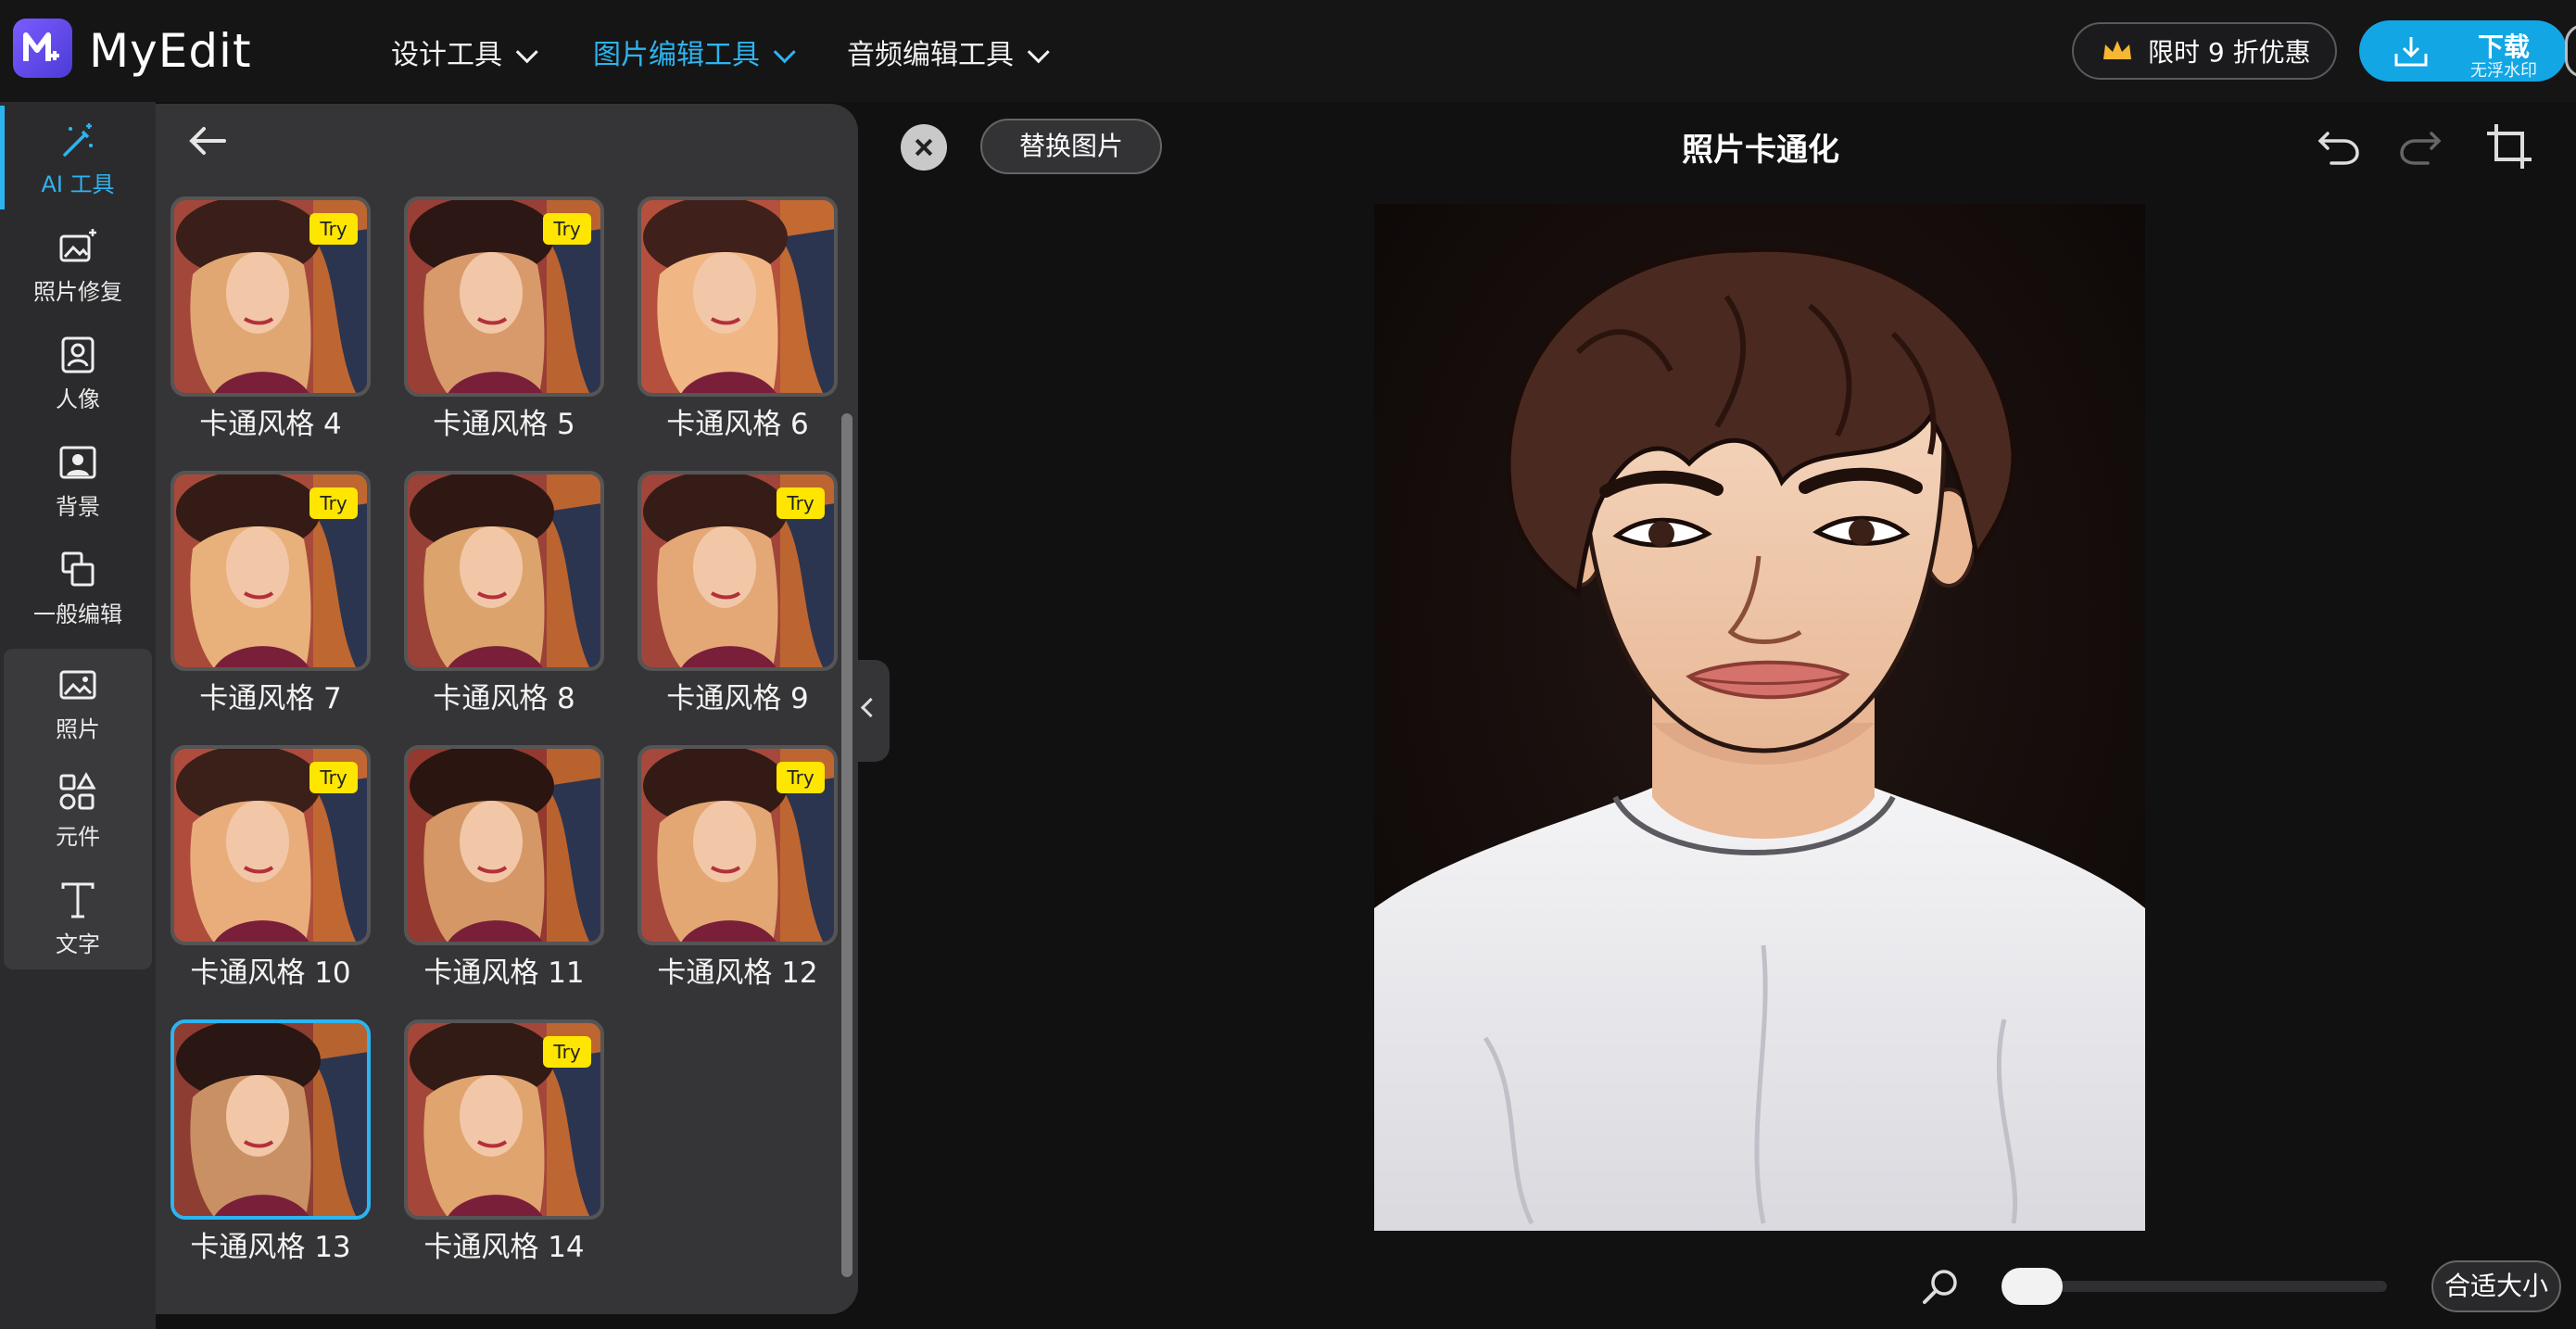 Image resolution: width=2576 pixels, height=1329 pixels. What do you see at coordinates (78, 588) in the screenshot?
I see `rail-item-general-edit: 一般编辑` at bounding box center [78, 588].